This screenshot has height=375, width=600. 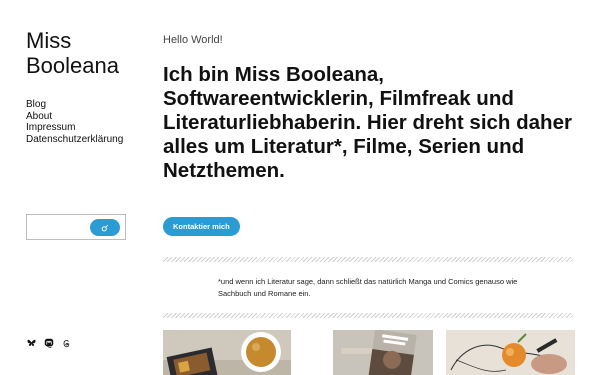 What do you see at coordinates (81, 128) in the screenshot?
I see `nav-item-impressum: Impressum` at bounding box center [81, 128].